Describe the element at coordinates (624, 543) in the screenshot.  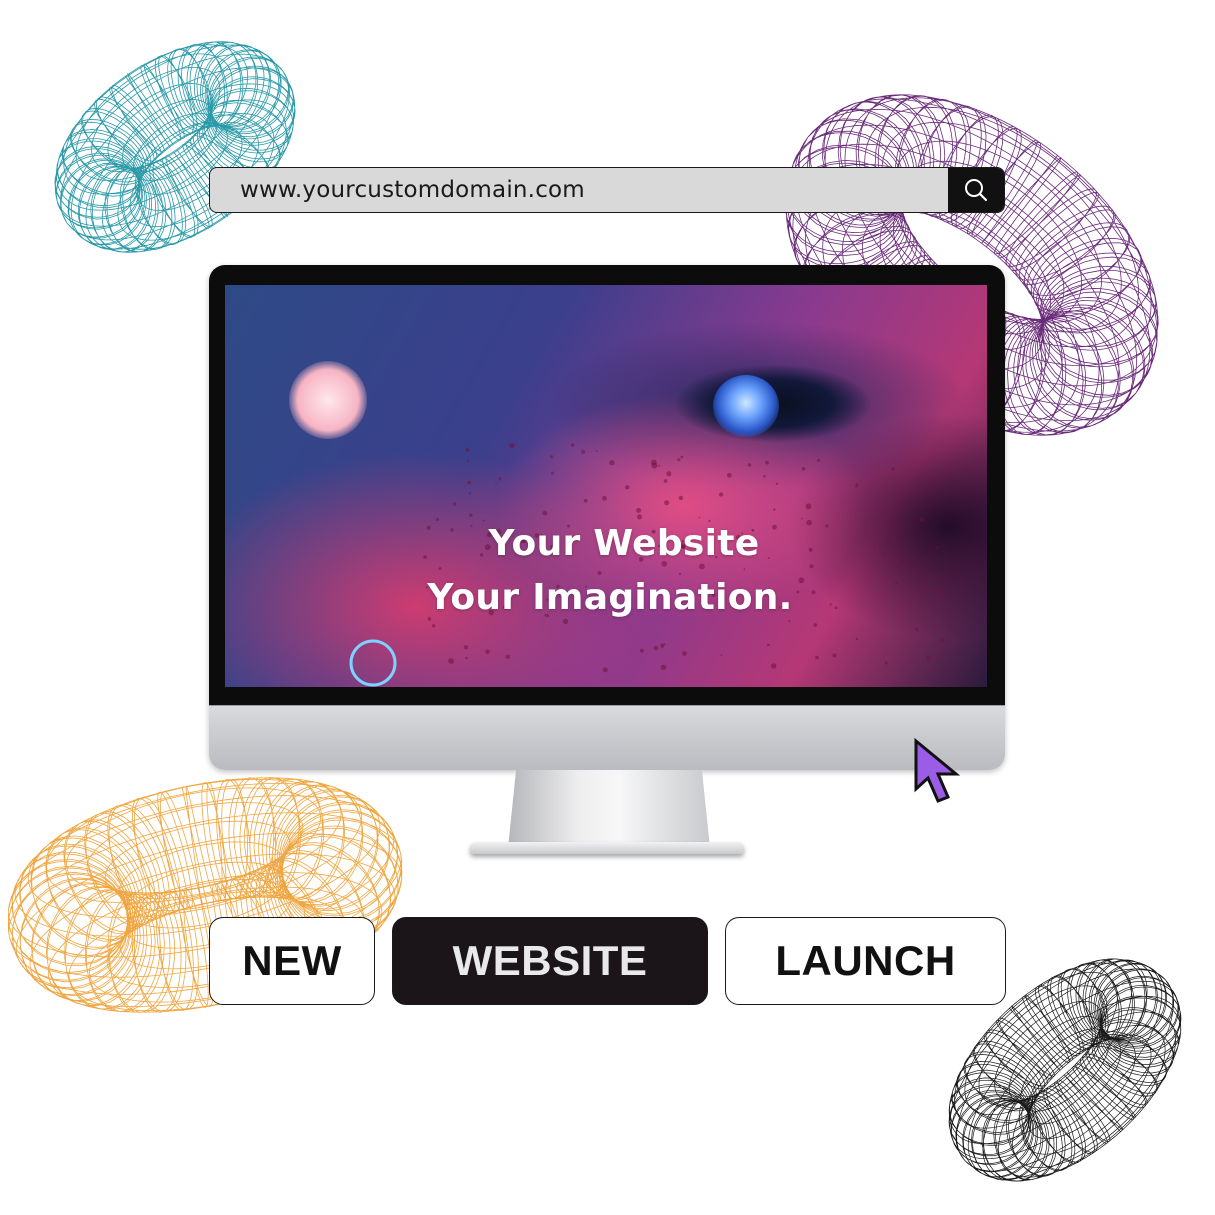
I see `hero-headline-line1: Your Website` at that location.